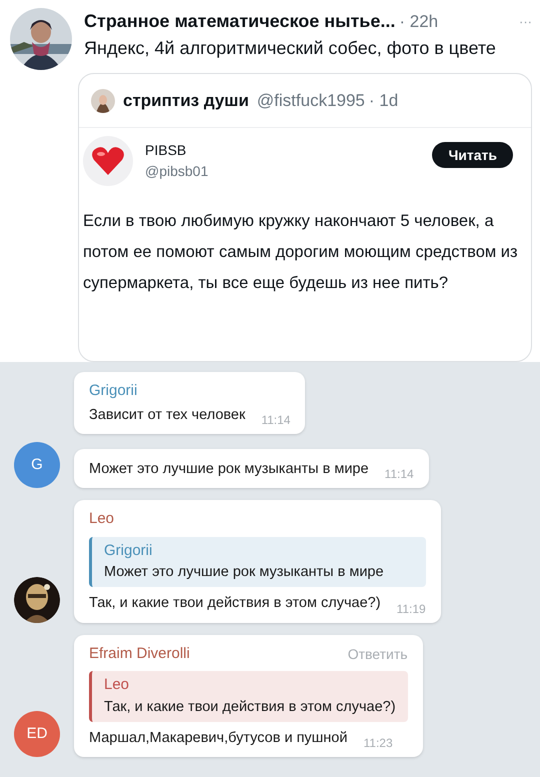  Describe the element at coordinates (101, 519) in the screenshot. I see `sender-name: Leo` at that location.